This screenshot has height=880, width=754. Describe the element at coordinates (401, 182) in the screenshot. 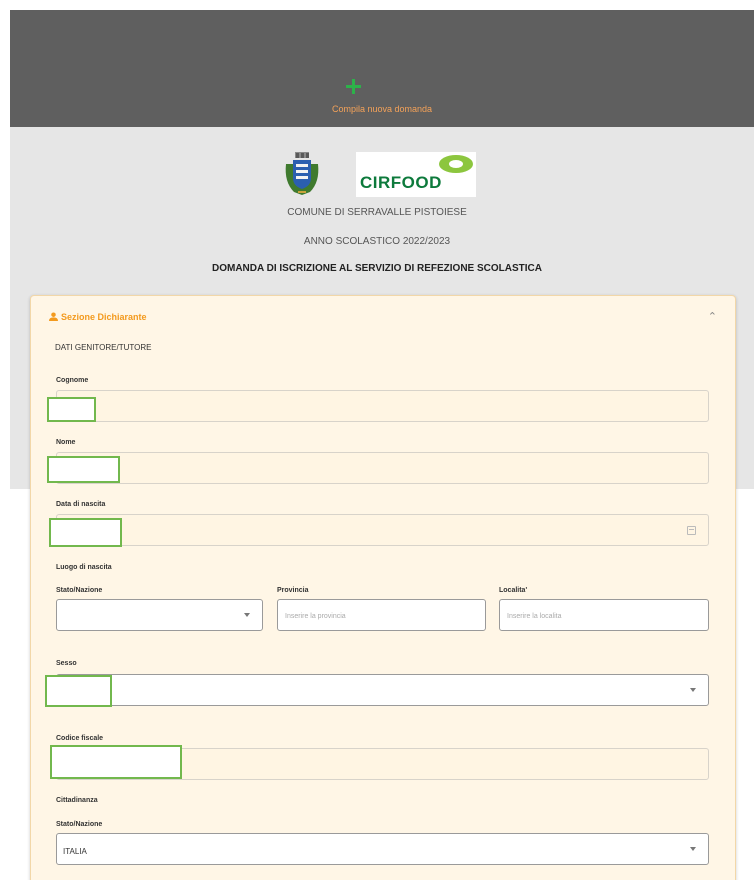

I see `cirfood-logo-text: CIRFOOD` at that location.